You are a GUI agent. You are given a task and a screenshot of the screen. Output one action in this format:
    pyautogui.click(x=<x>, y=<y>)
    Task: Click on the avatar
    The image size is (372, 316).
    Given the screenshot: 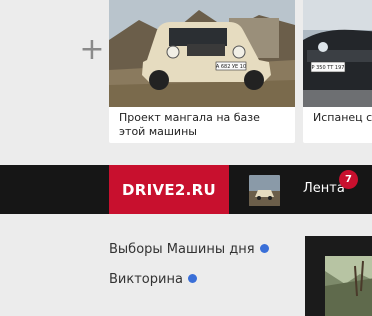 What is the action you would take?
    pyautogui.click(x=264, y=190)
    